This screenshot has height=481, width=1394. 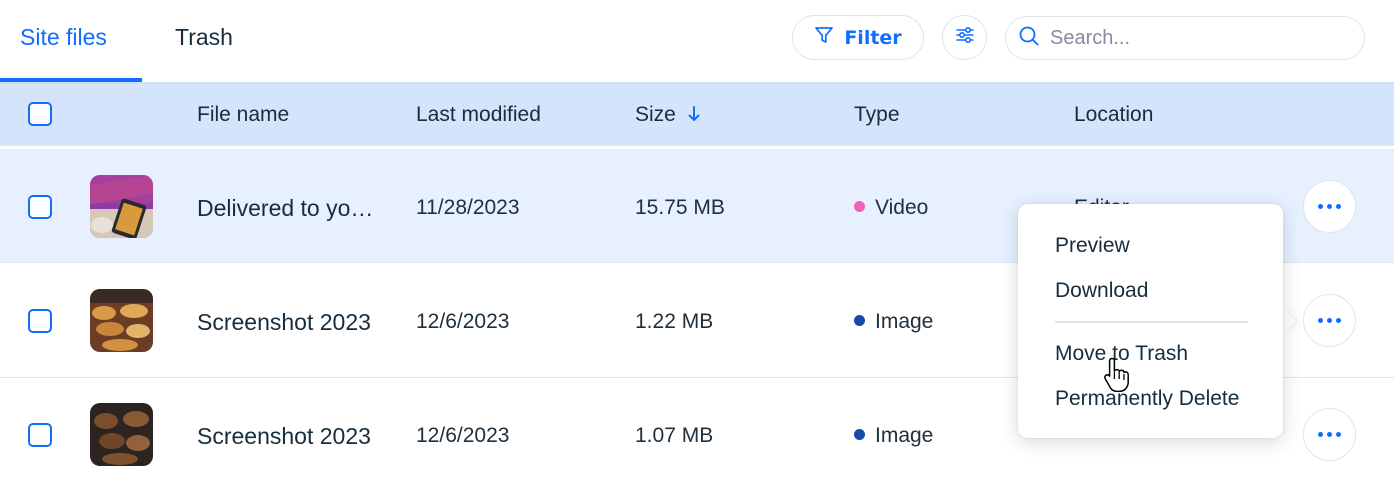 I want to click on column-file-name: File name, so click(x=243, y=115).